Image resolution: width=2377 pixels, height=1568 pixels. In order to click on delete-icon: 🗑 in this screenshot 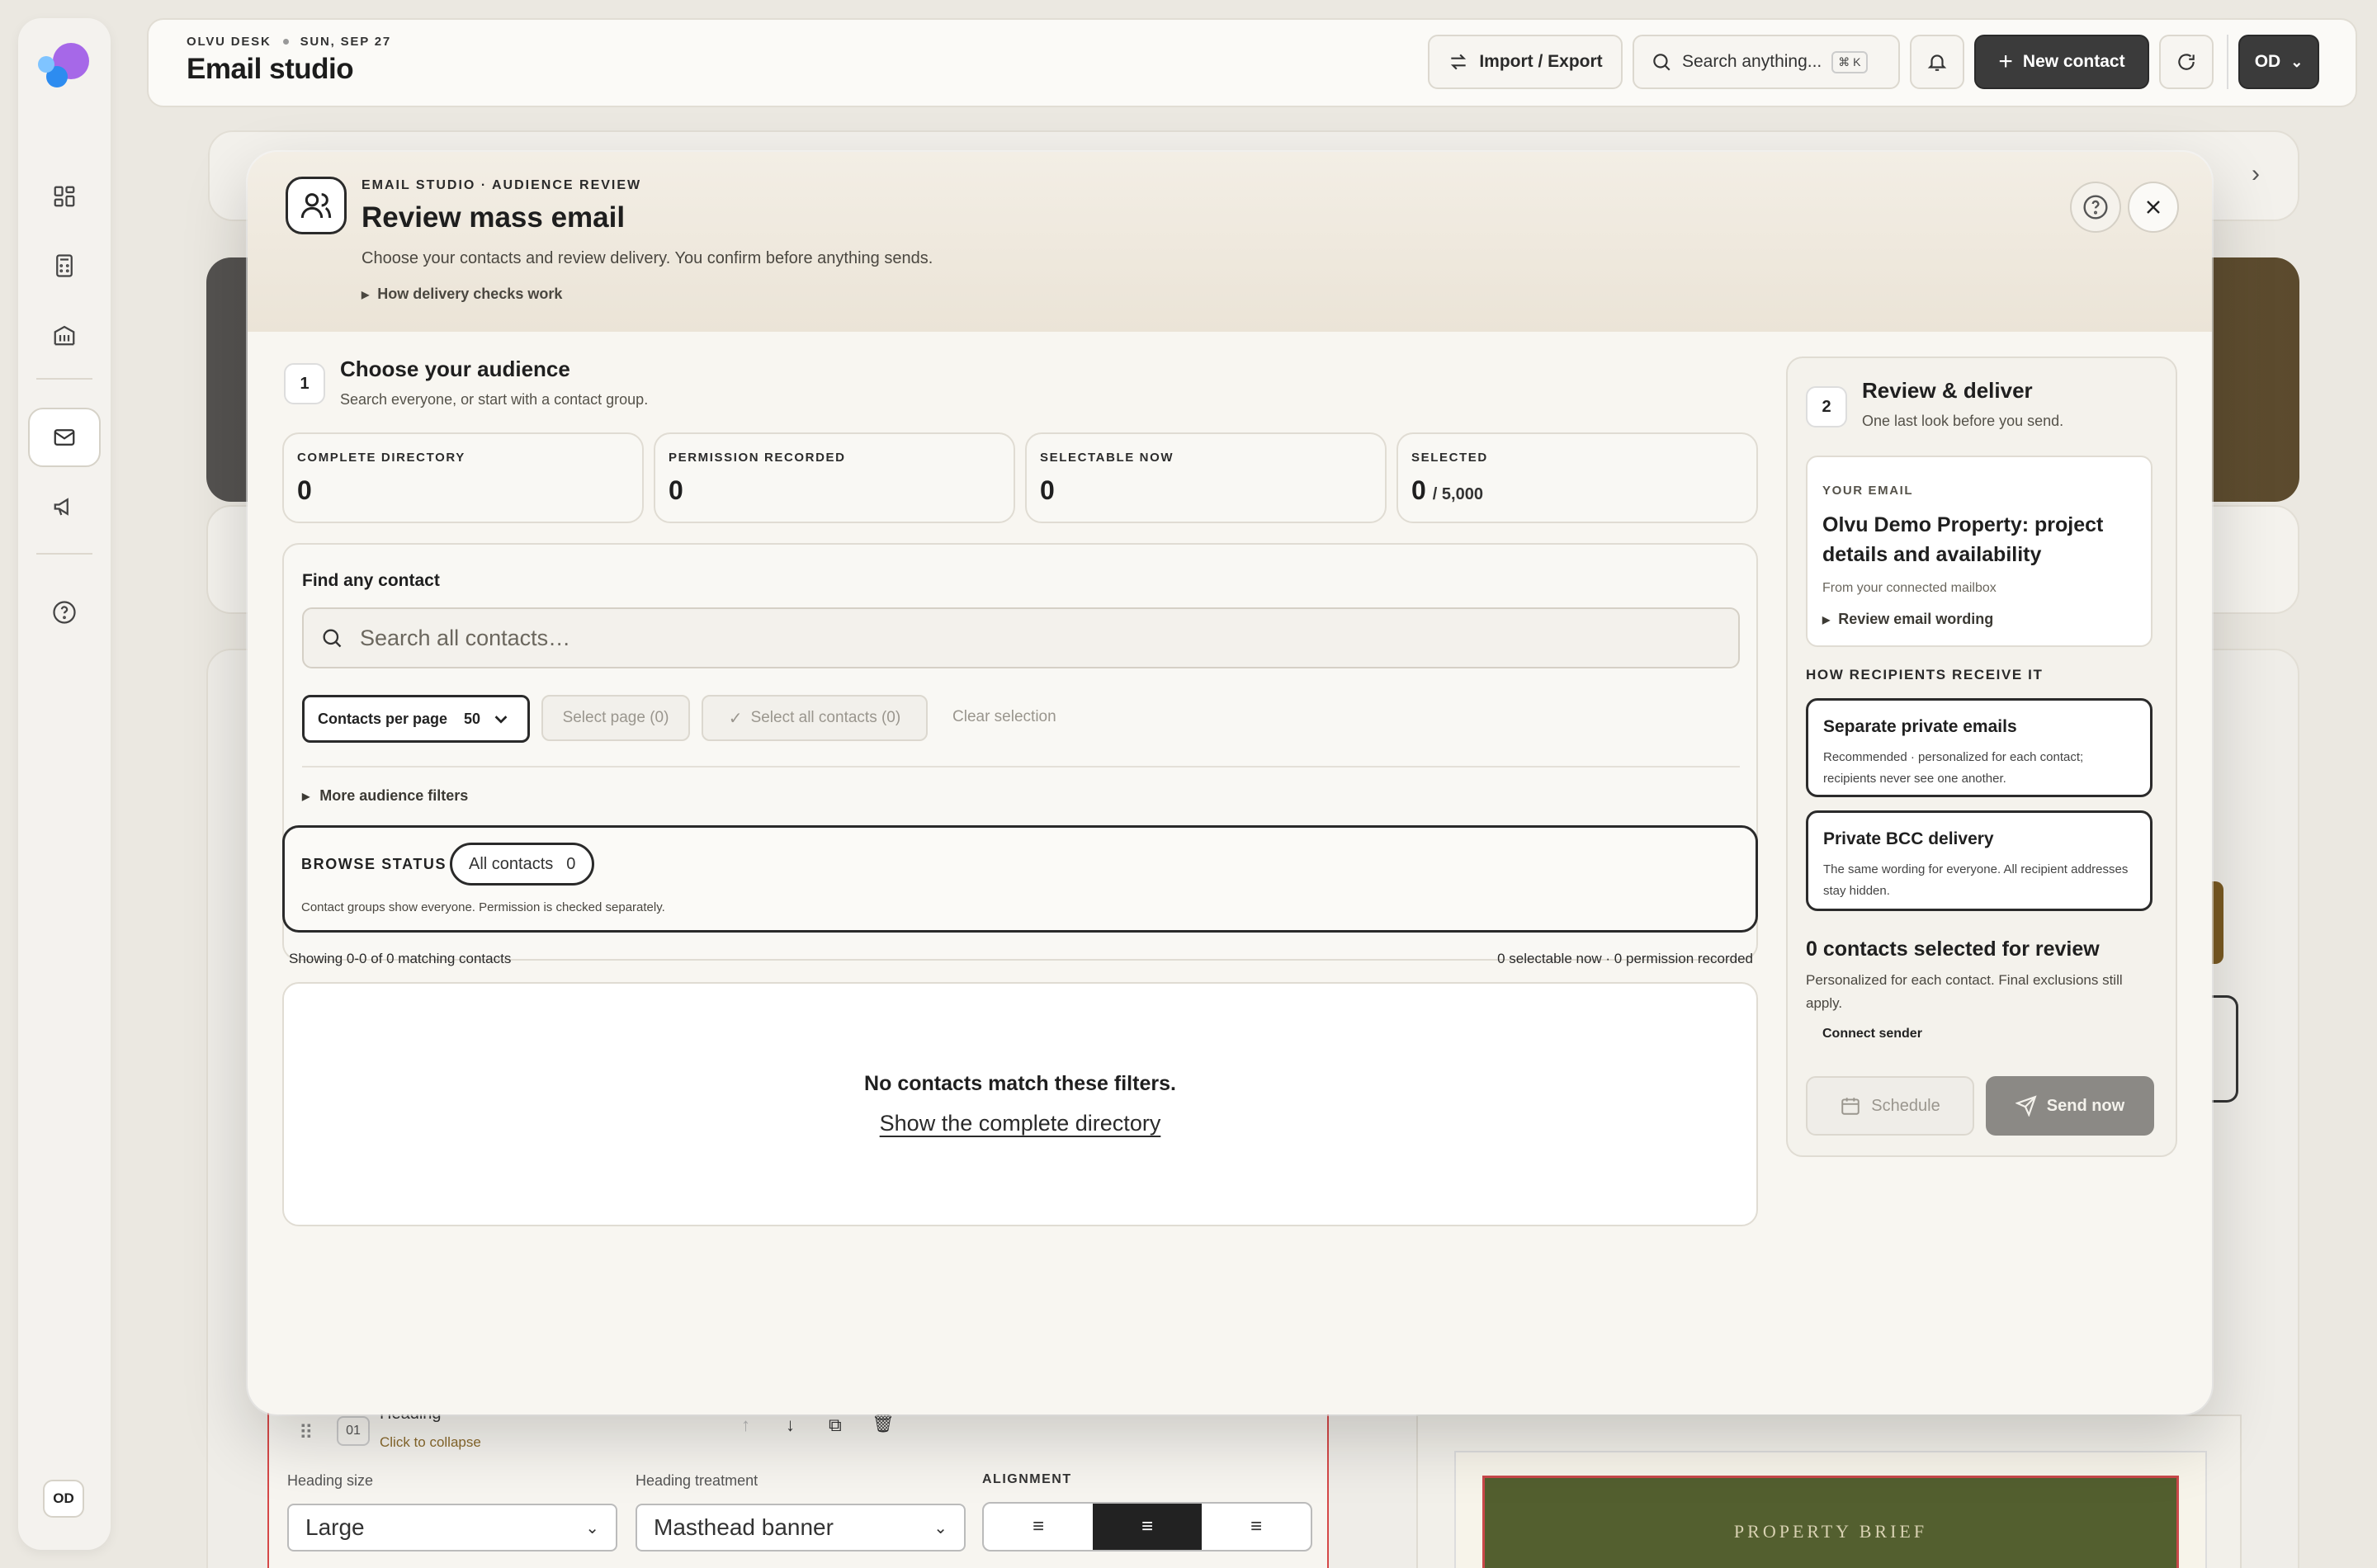, I will do `click(884, 1423)`.